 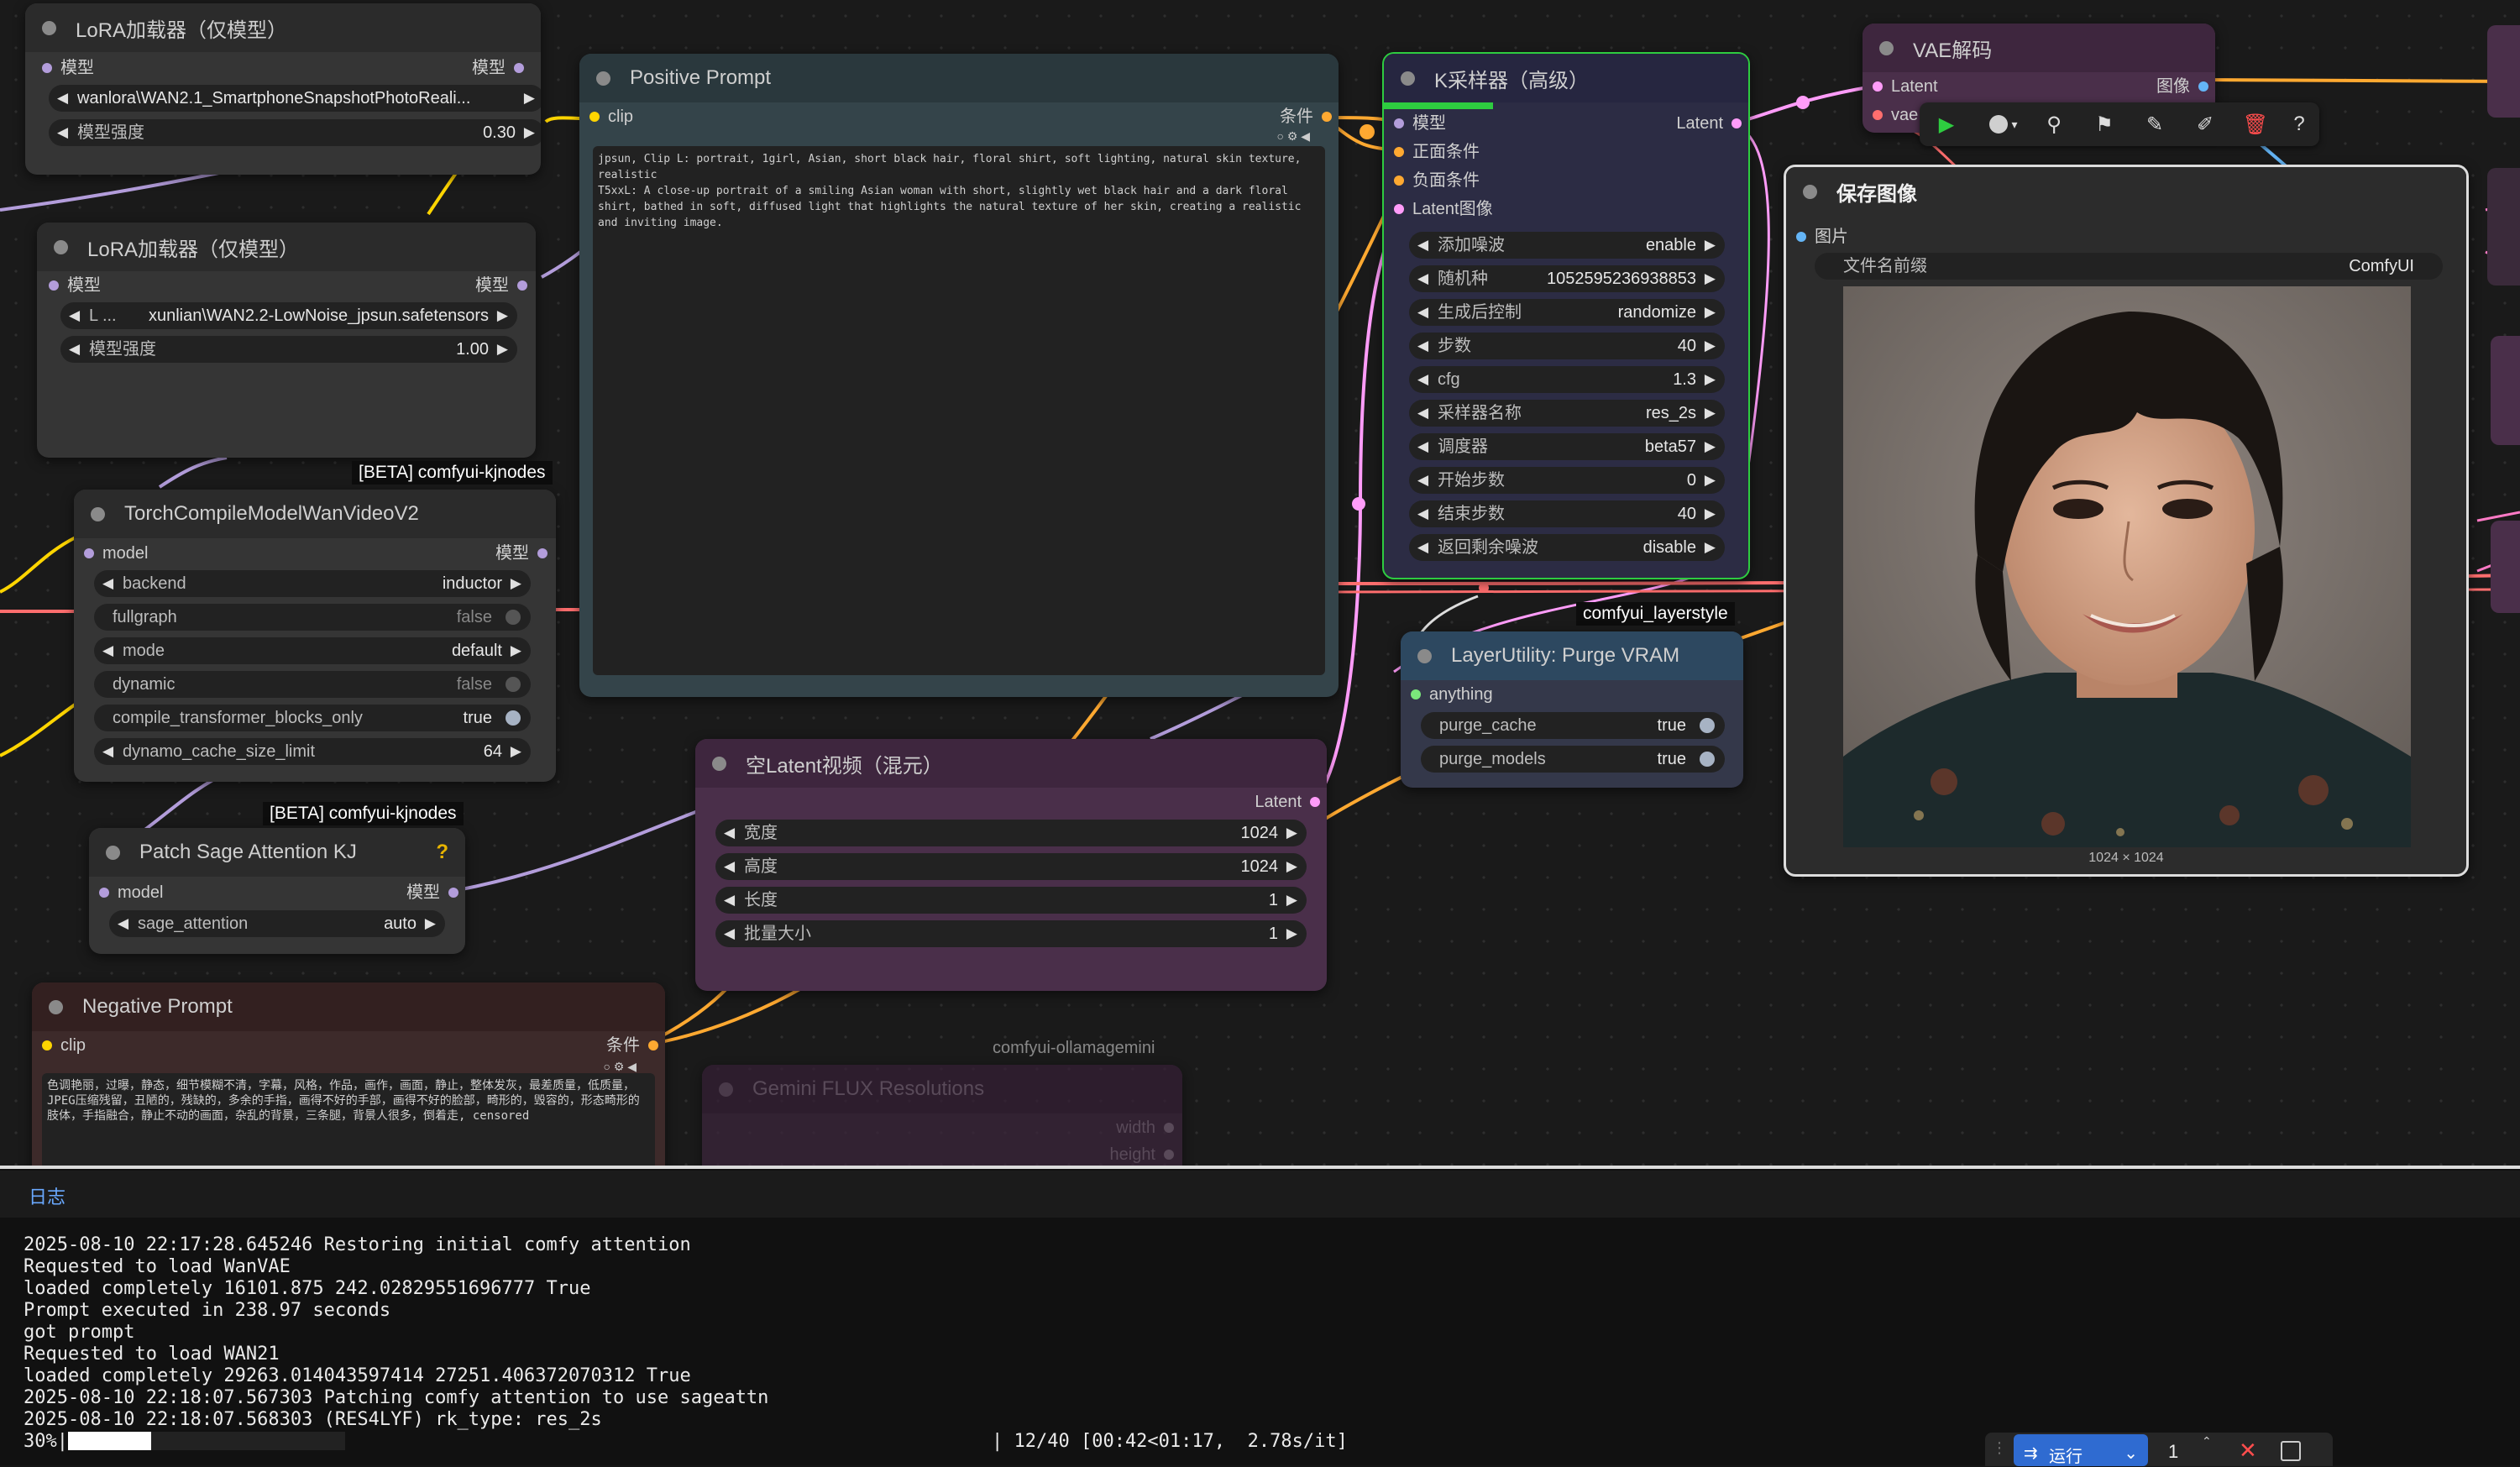 I want to click on ksampler-widget: ◀ cfg 1.3 ▶, so click(x=1567, y=379).